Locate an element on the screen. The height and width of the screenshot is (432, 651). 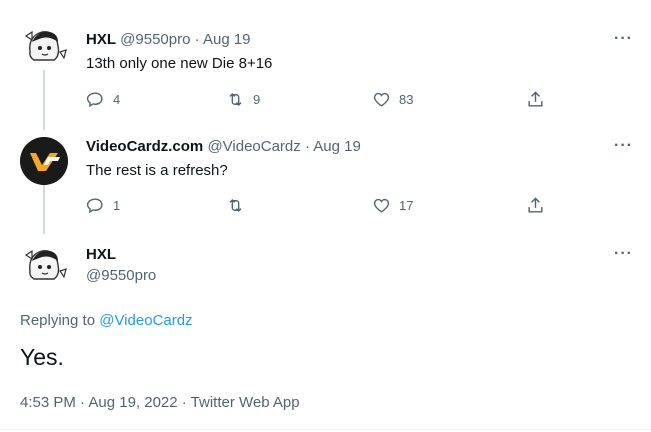
user-handle: @VideoCardz is located at coordinates (253, 146).